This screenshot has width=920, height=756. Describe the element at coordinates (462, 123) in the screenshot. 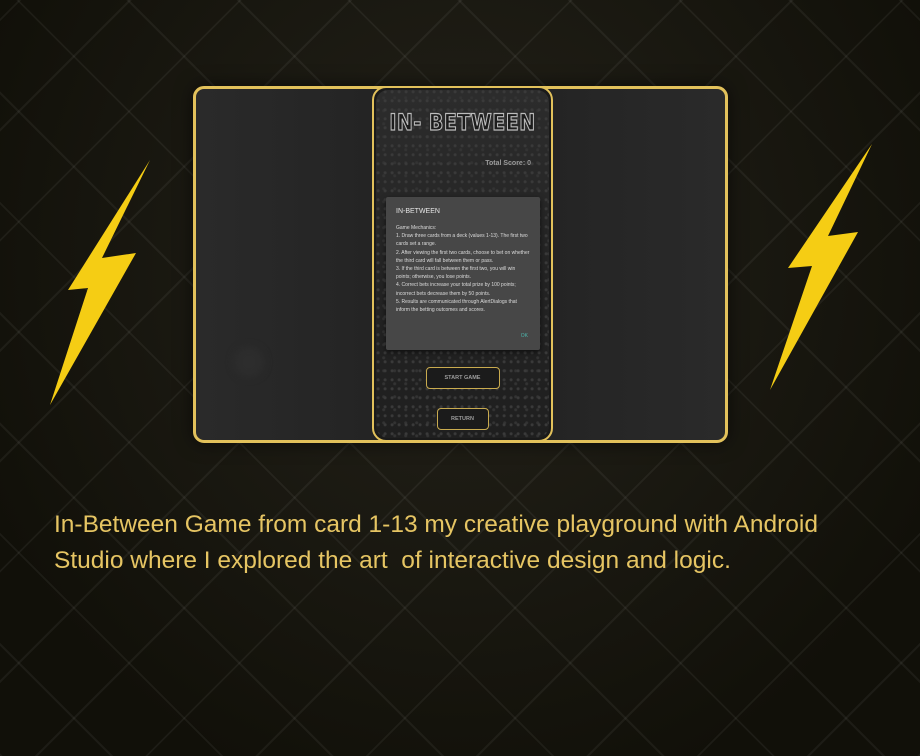

I see `game-title: IN- BETWEEN` at that location.